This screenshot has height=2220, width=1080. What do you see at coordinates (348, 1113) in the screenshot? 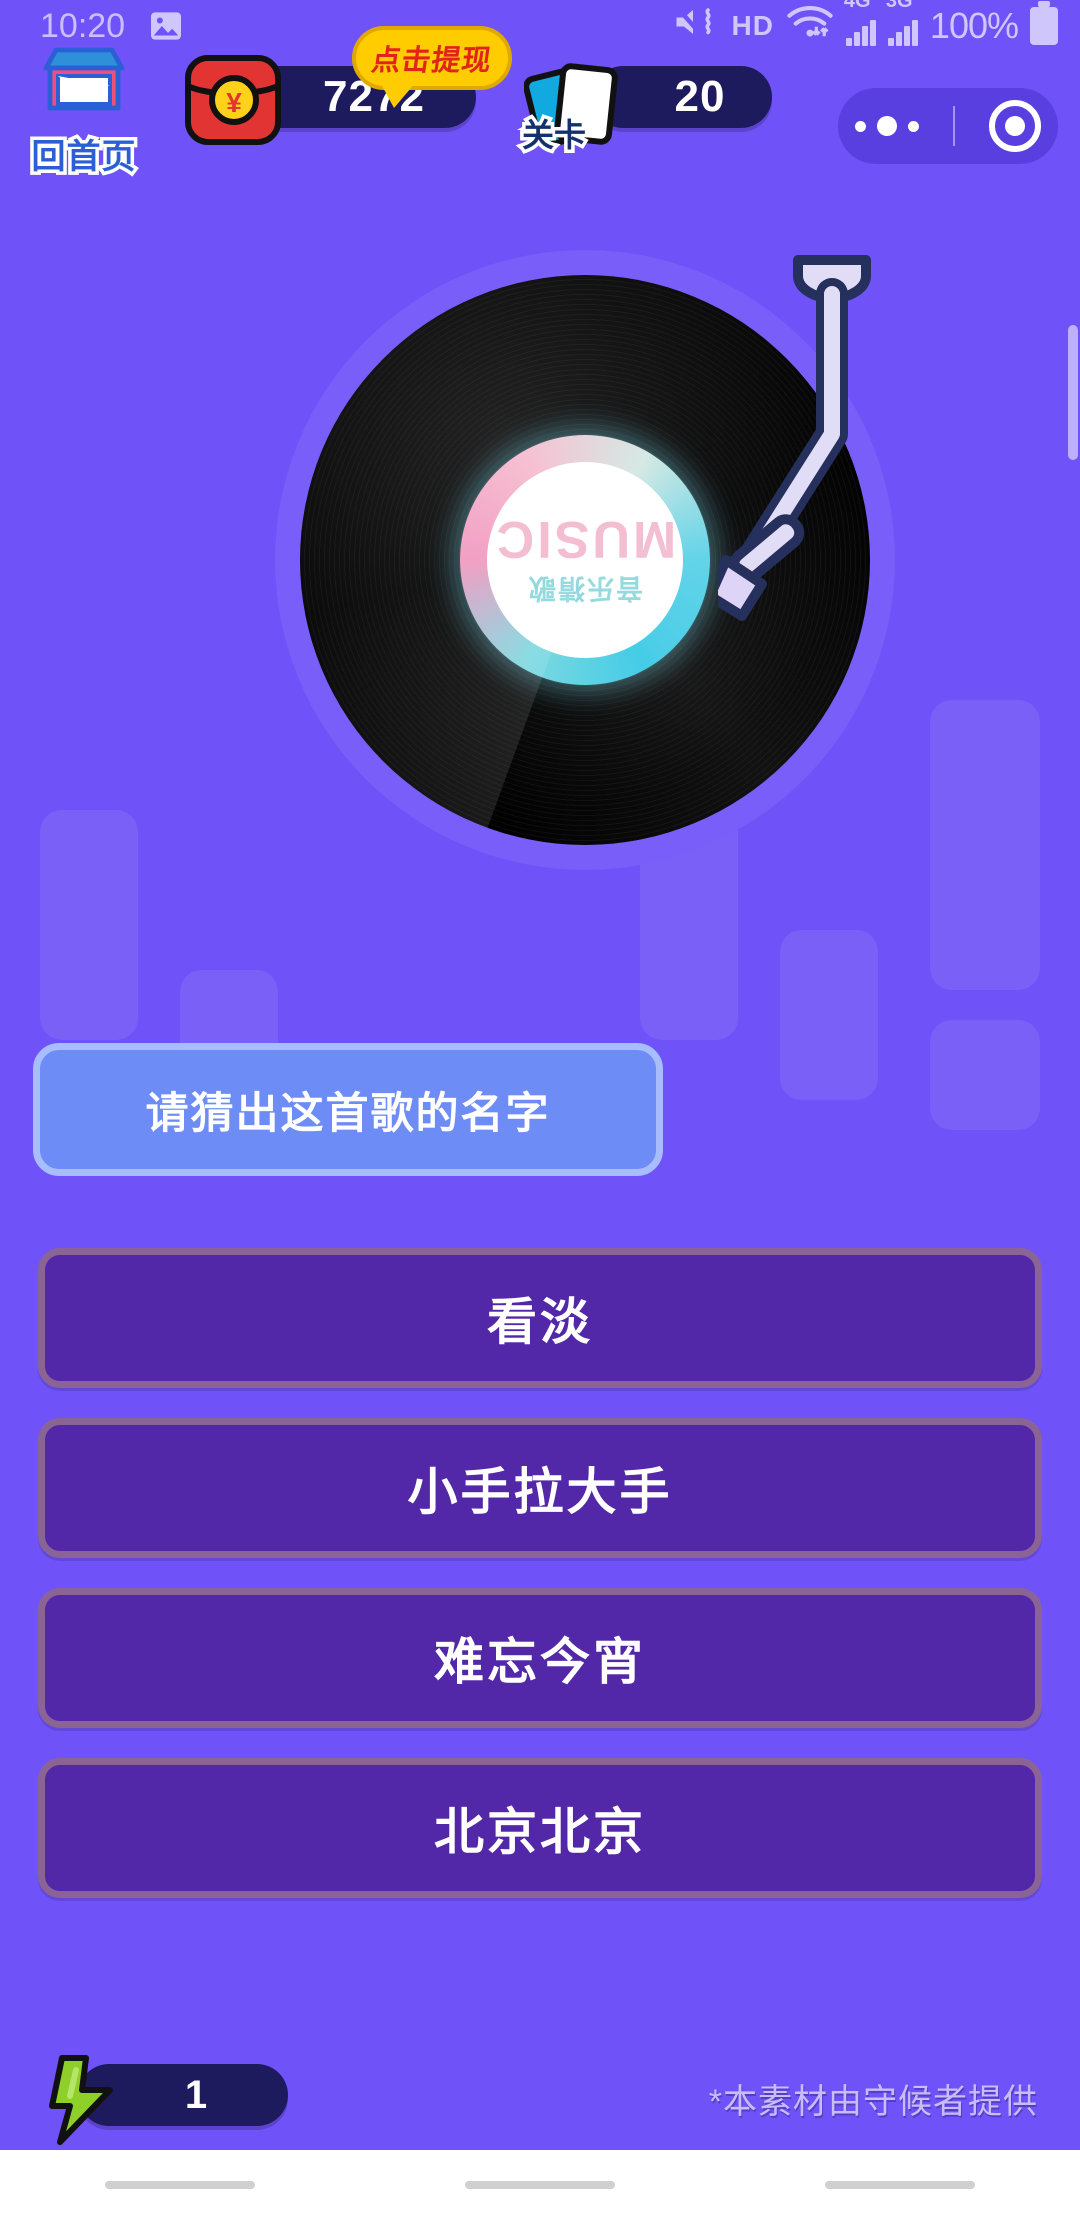
I see `question-text: 请猜出这首歌的名字` at bounding box center [348, 1113].